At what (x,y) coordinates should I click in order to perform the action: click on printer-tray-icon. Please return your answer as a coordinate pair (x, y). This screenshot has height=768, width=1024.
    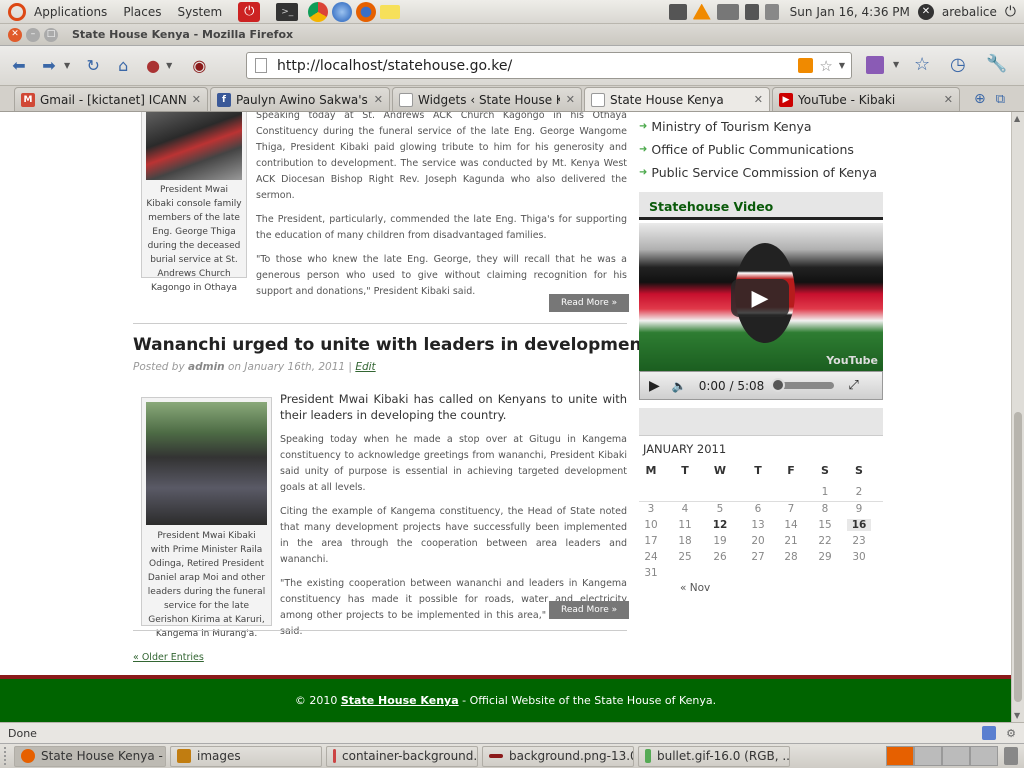
    Looking at the image, I should click on (677, 11).